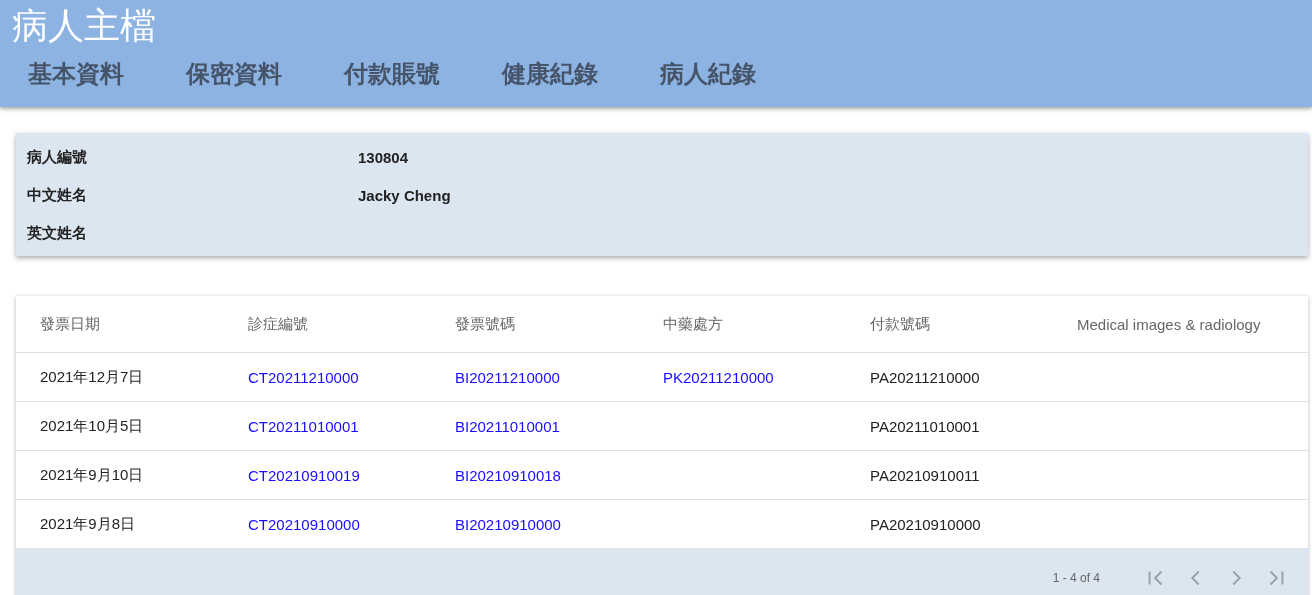  What do you see at coordinates (925, 377) in the screenshot?
I see `table-cell: PA20211210000` at bounding box center [925, 377].